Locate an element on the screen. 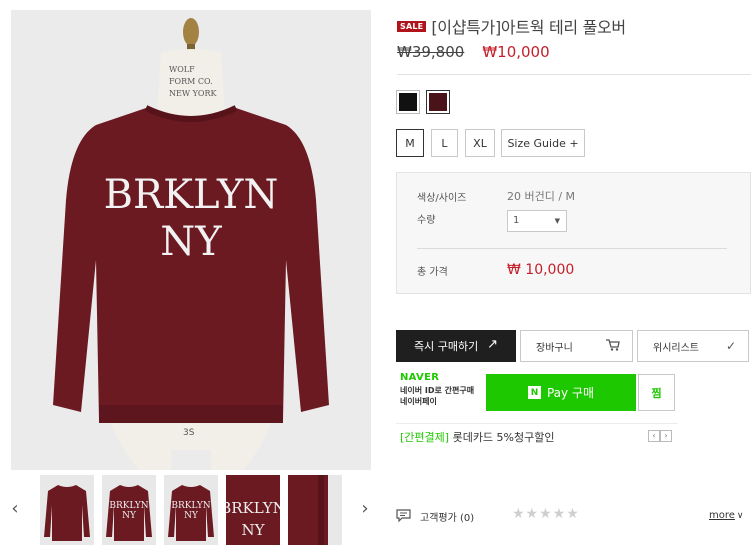 The image size is (753, 555). color-swatch-black is located at coordinates (408, 102).